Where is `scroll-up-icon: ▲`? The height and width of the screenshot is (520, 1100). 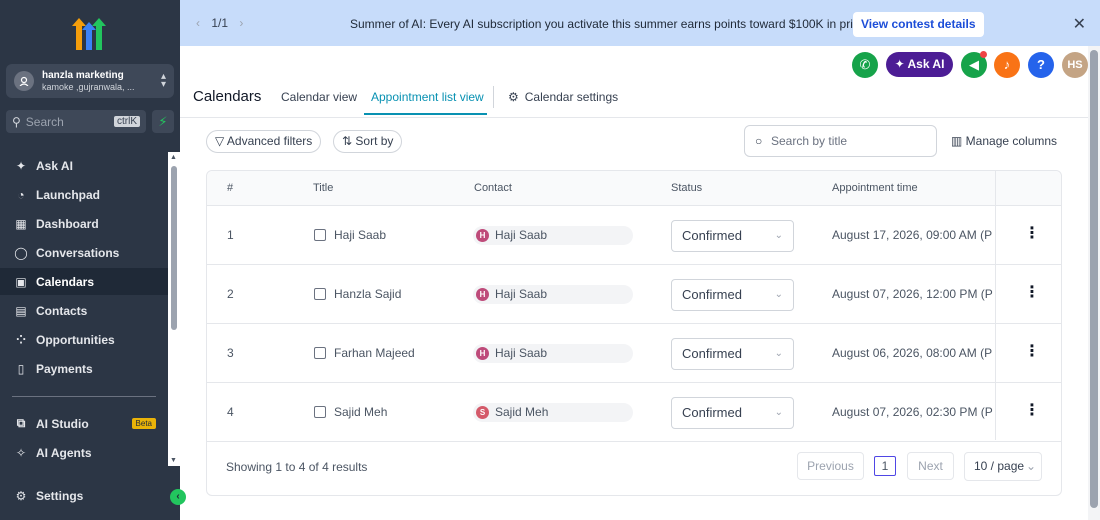
scroll-up-icon: ▲ is located at coordinates (173, 157).